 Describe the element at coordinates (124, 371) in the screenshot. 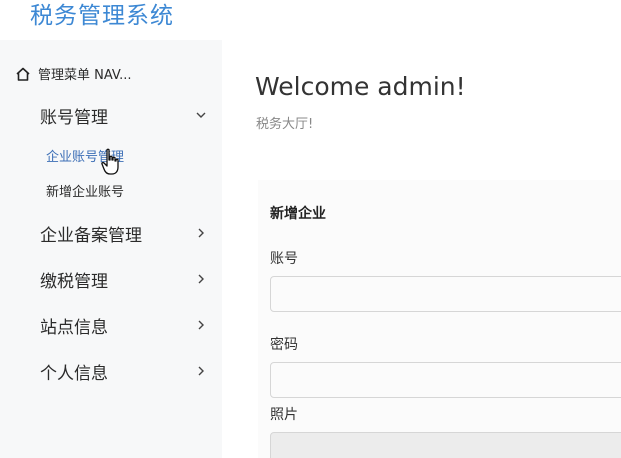

I see `menu-personal-info: 个人信息` at that location.